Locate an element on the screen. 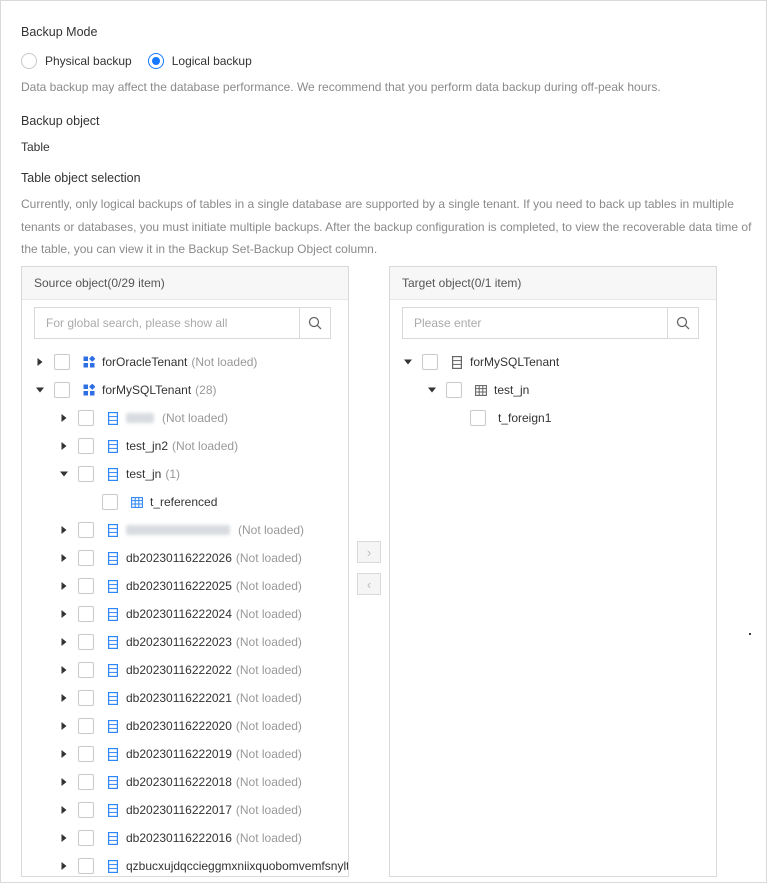 Image resolution: width=767 pixels, height=883 pixels. tree-node-label: forOracleTenant is located at coordinates (145, 362).